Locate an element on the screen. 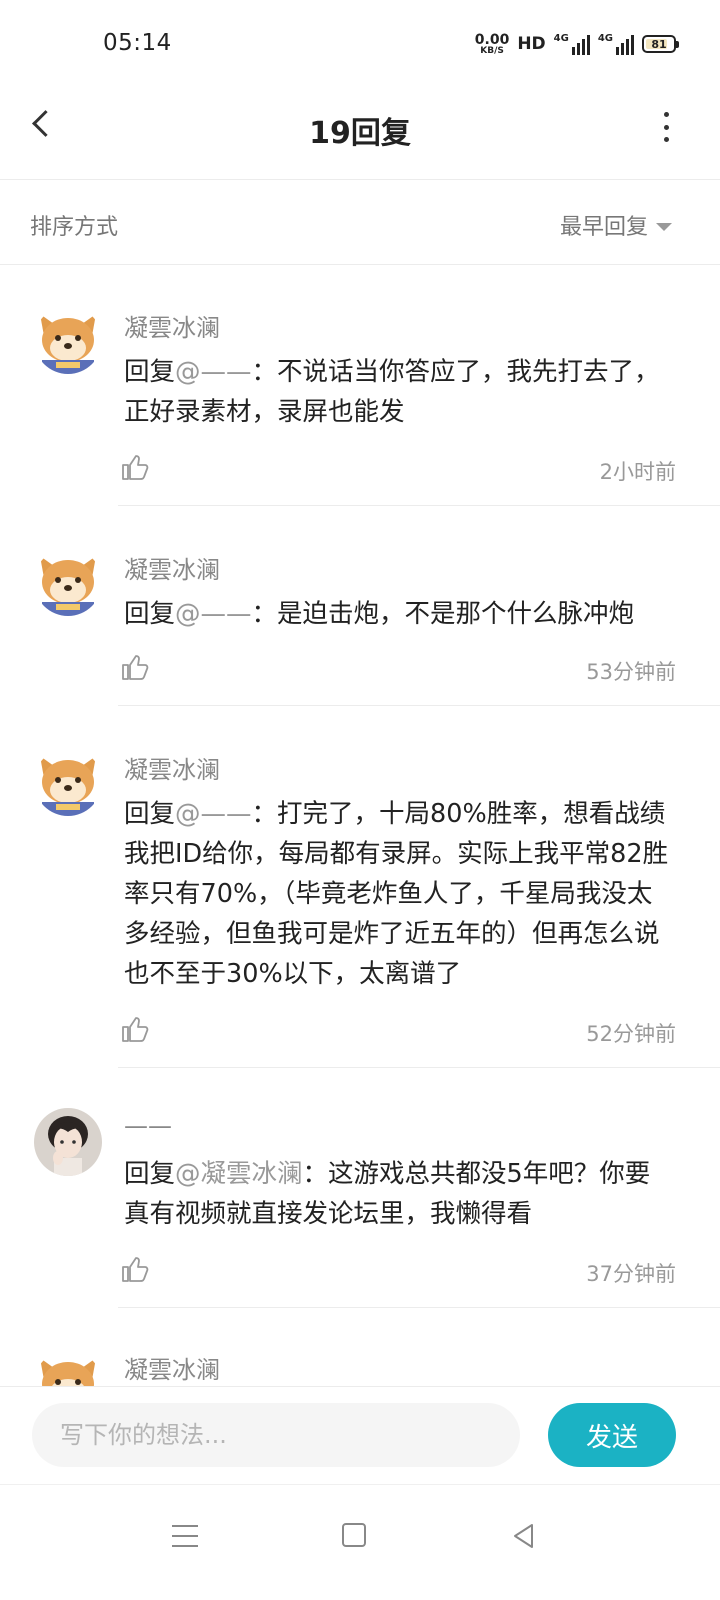 The width and height of the screenshot is (720, 1600). status-time: 05:14 is located at coordinates (137, 43).